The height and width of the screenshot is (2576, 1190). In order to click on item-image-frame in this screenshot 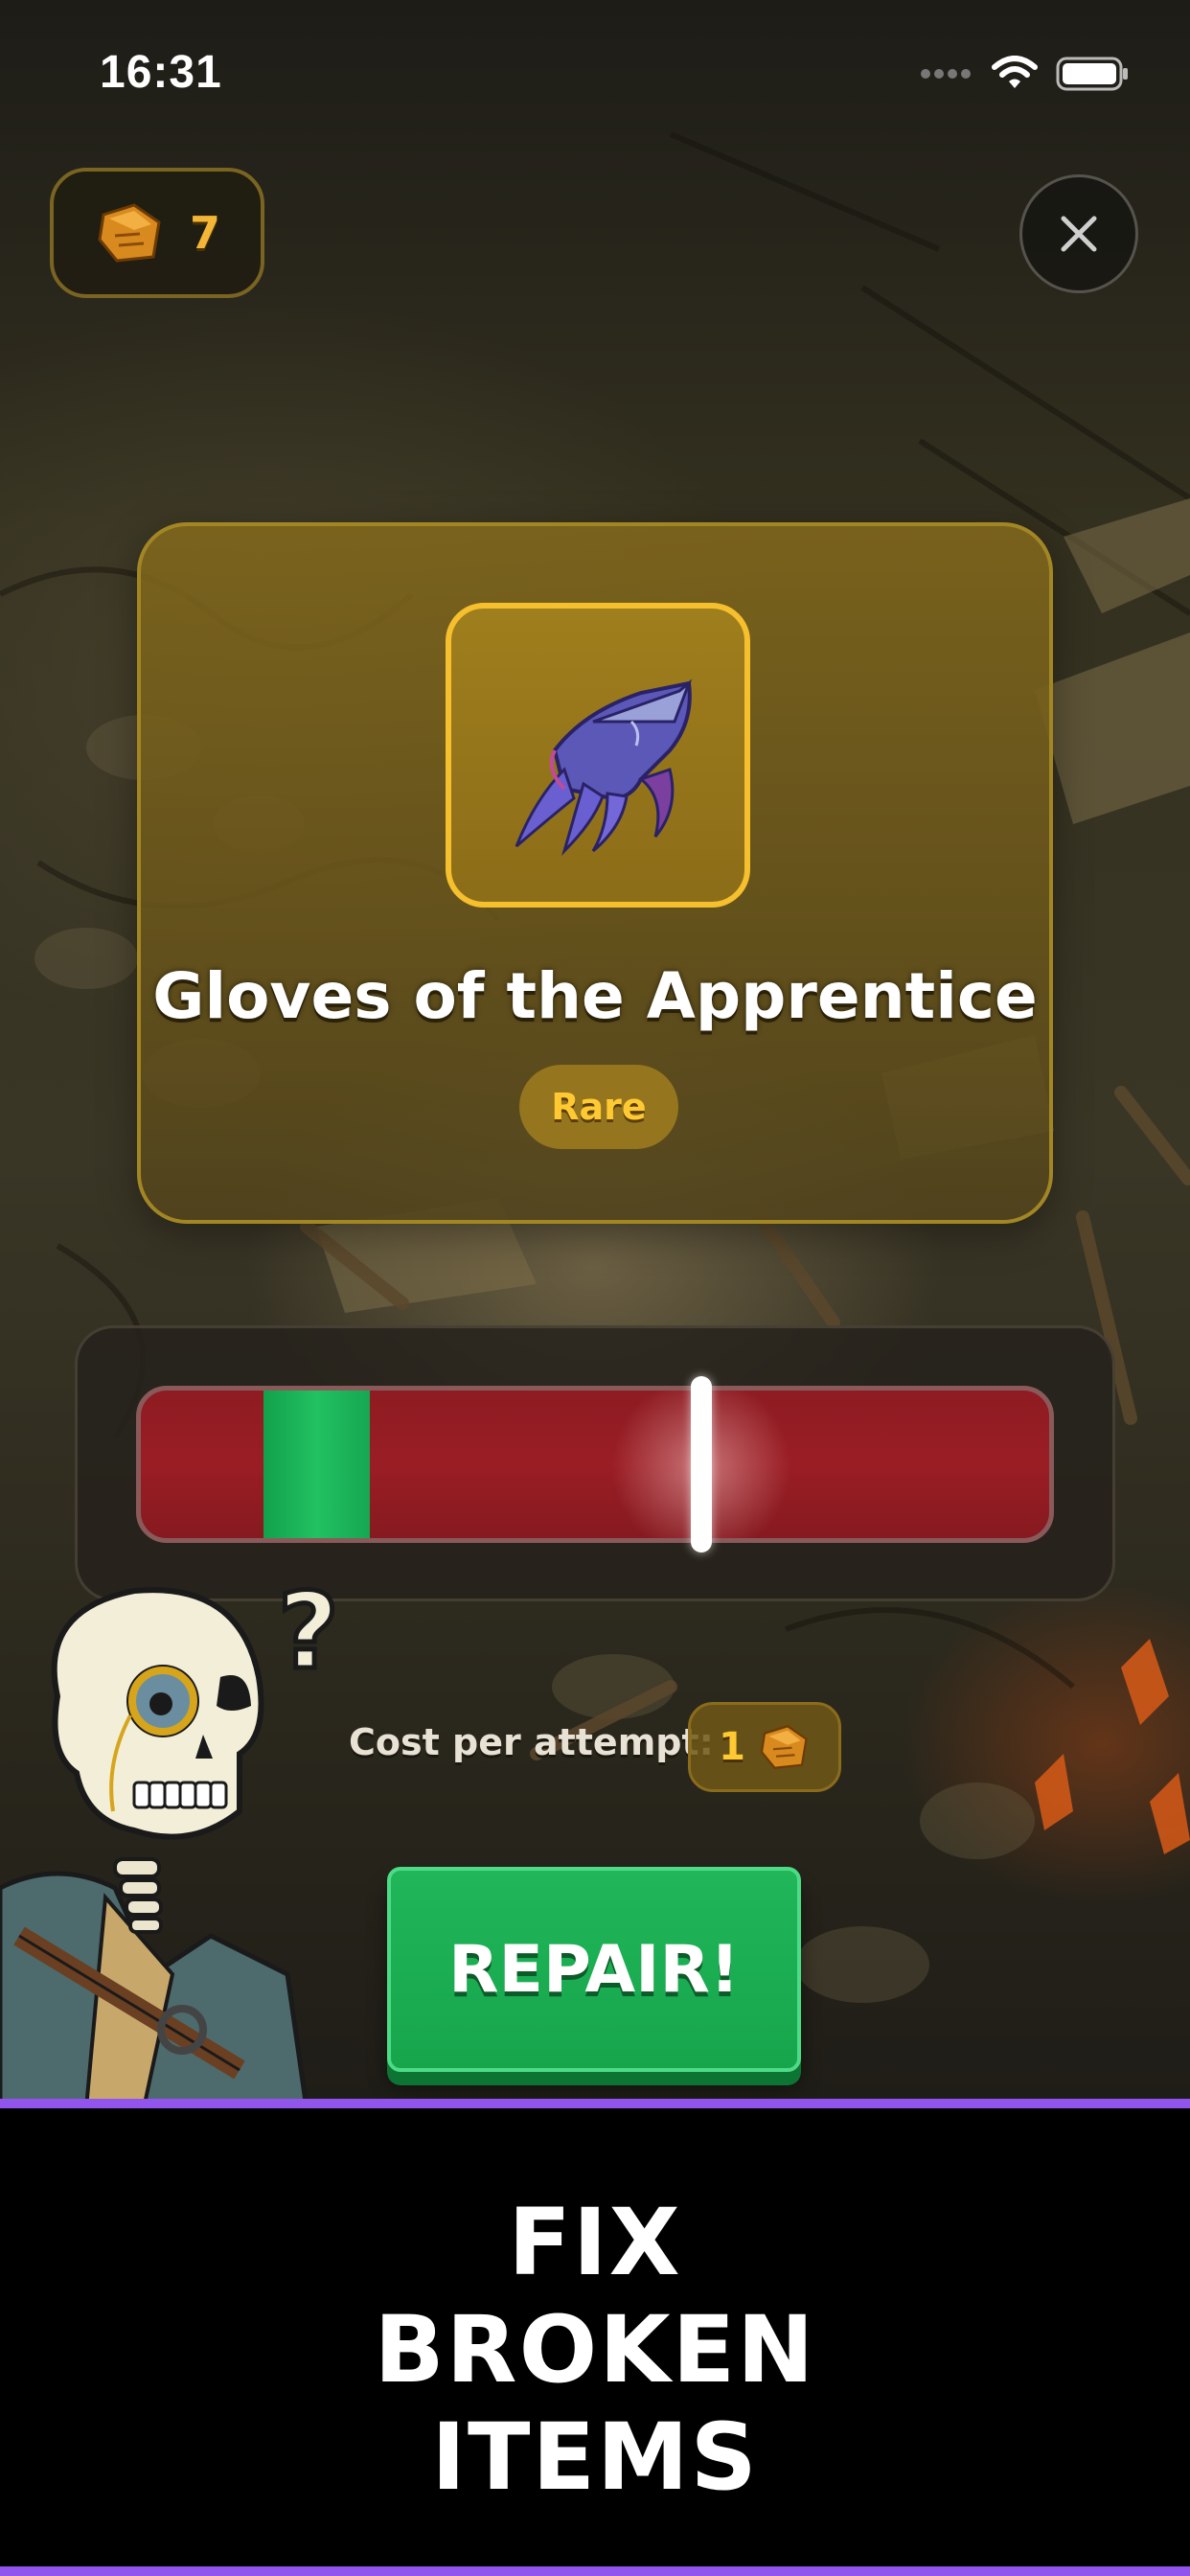, I will do `click(598, 755)`.